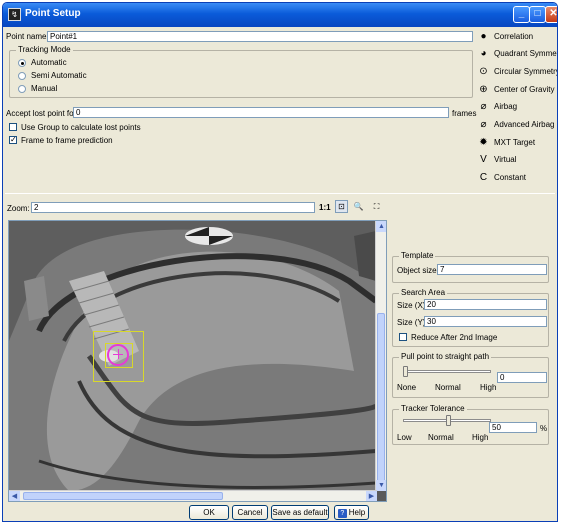 This screenshot has width=566, height=527. What do you see at coordinates (250, 512) in the screenshot?
I see `cancel-button: Cancel` at bounding box center [250, 512].